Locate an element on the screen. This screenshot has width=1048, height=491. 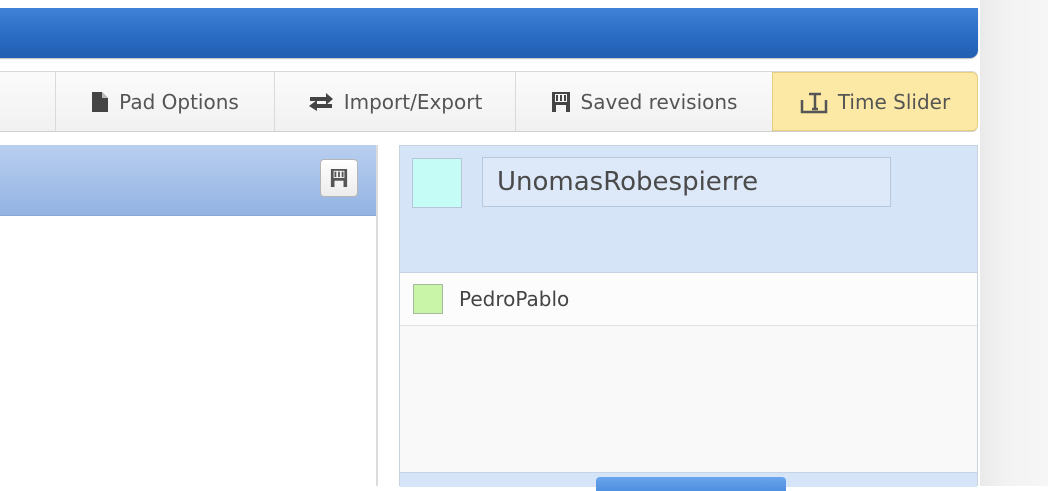
footer-button is located at coordinates (691, 484).